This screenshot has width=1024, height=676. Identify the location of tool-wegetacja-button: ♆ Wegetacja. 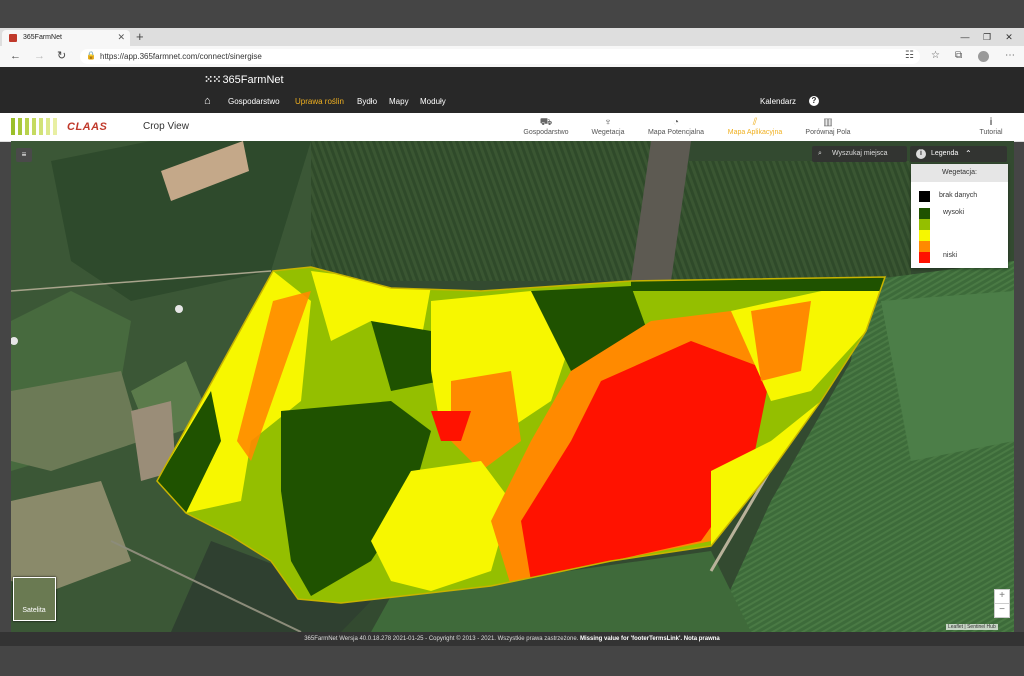
(608, 128).